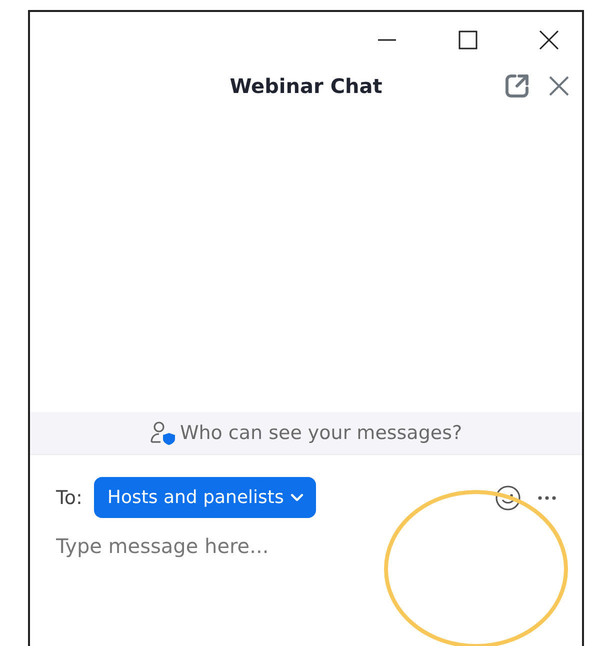 The image size is (594, 646). Describe the element at coordinates (321, 433) in the screenshot. I see `privacy-notice: Who can see your messages?` at that location.